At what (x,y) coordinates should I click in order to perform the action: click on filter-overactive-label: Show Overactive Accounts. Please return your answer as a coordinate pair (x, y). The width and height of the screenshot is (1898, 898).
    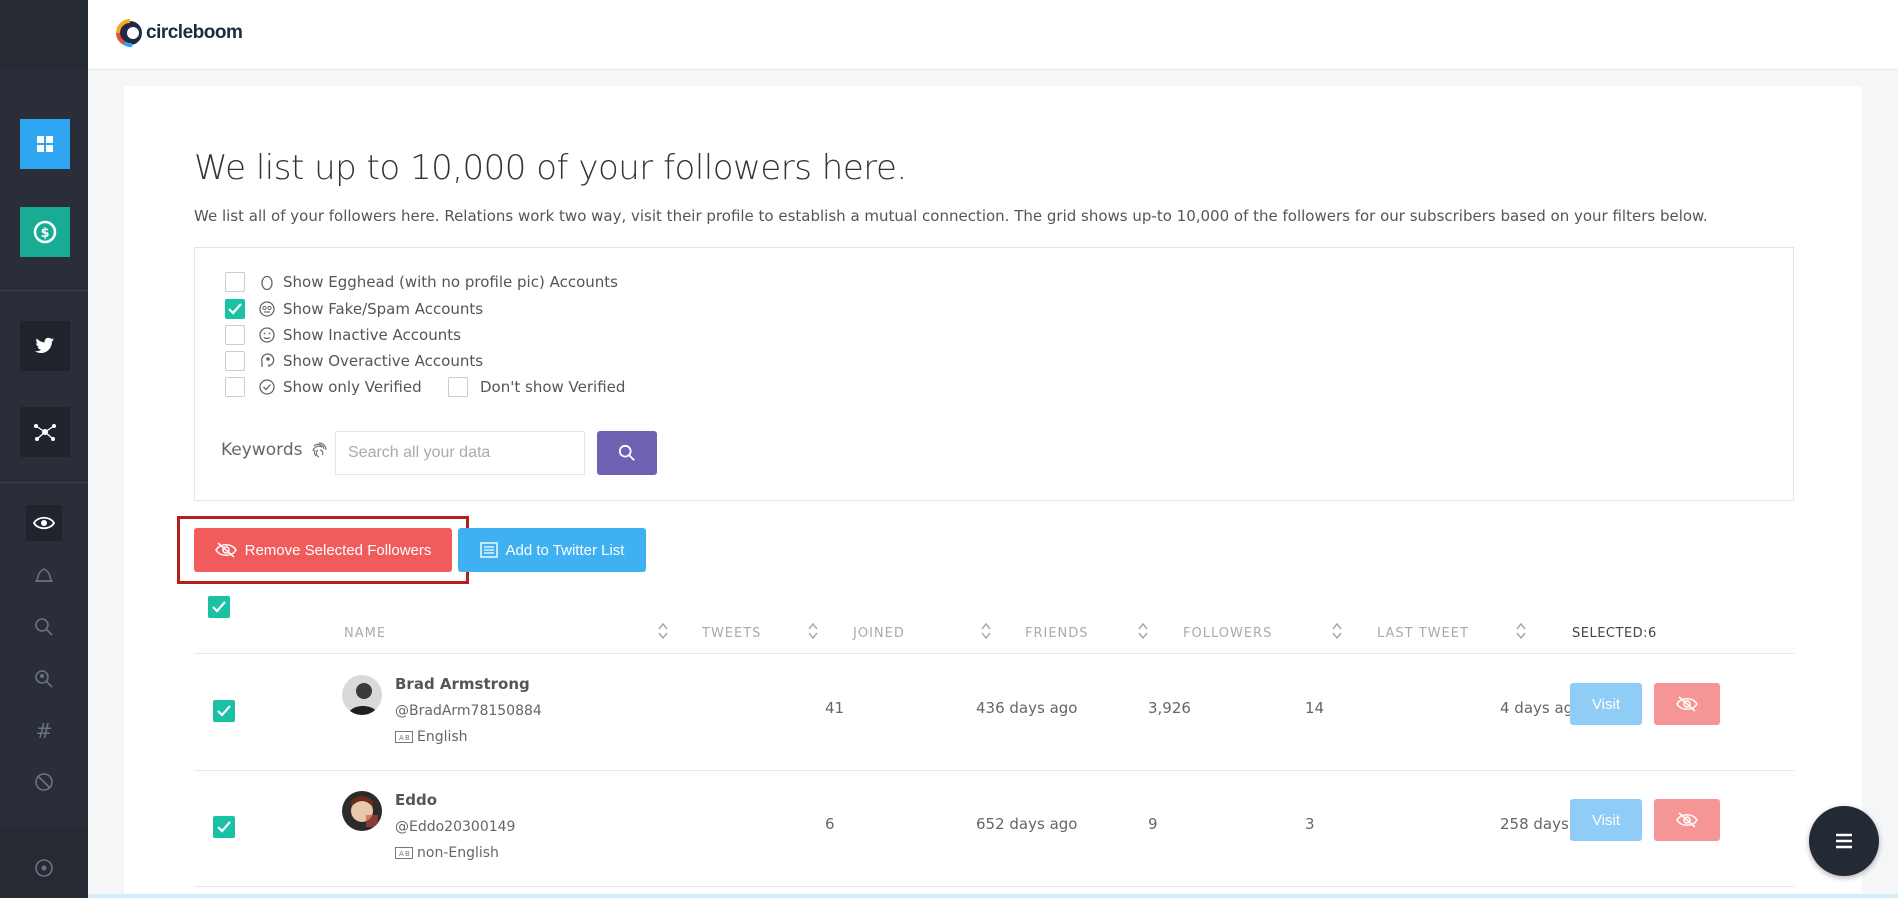
    Looking at the image, I should click on (383, 361).